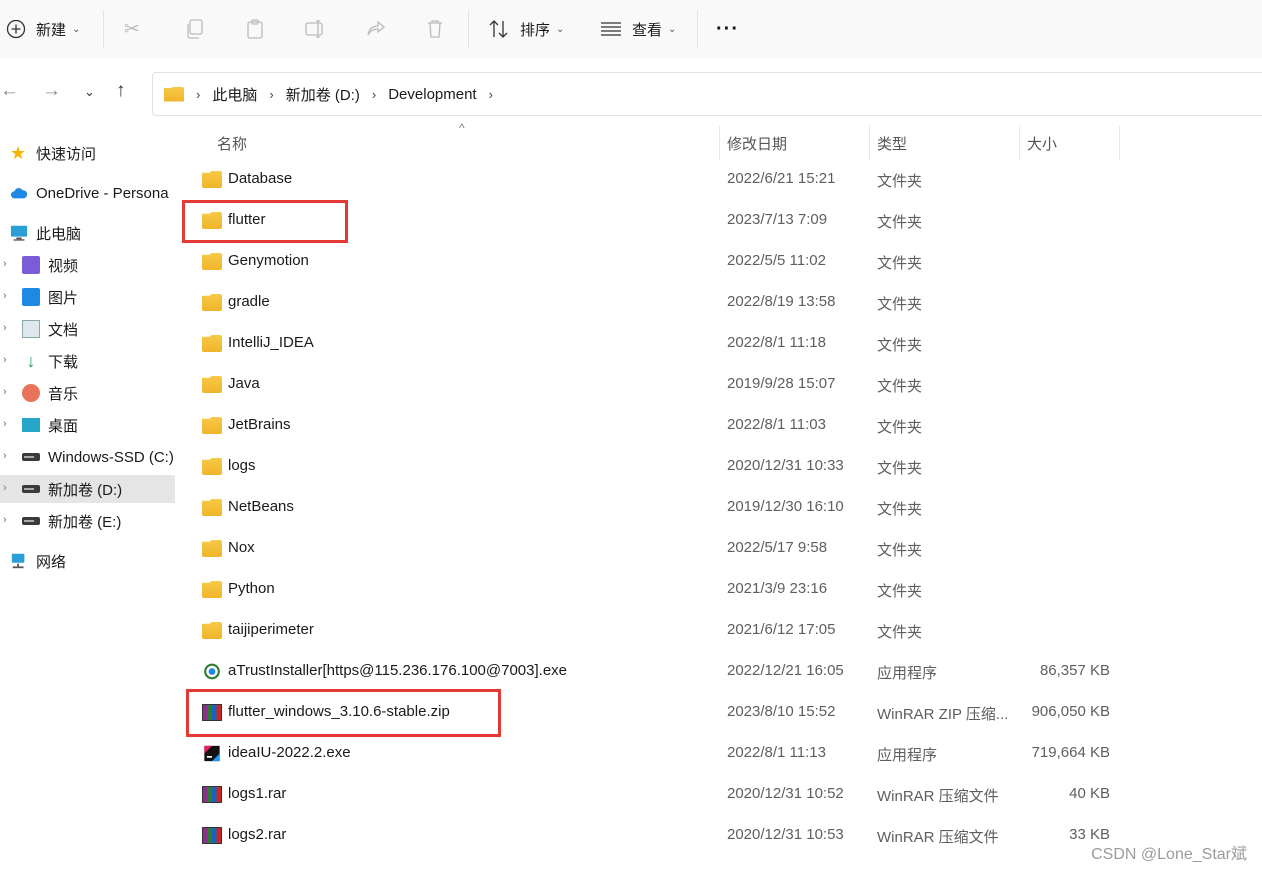 The height and width of the screenshot is (871, 1262). I want to click on file-name: Nox, so click(241, 547).